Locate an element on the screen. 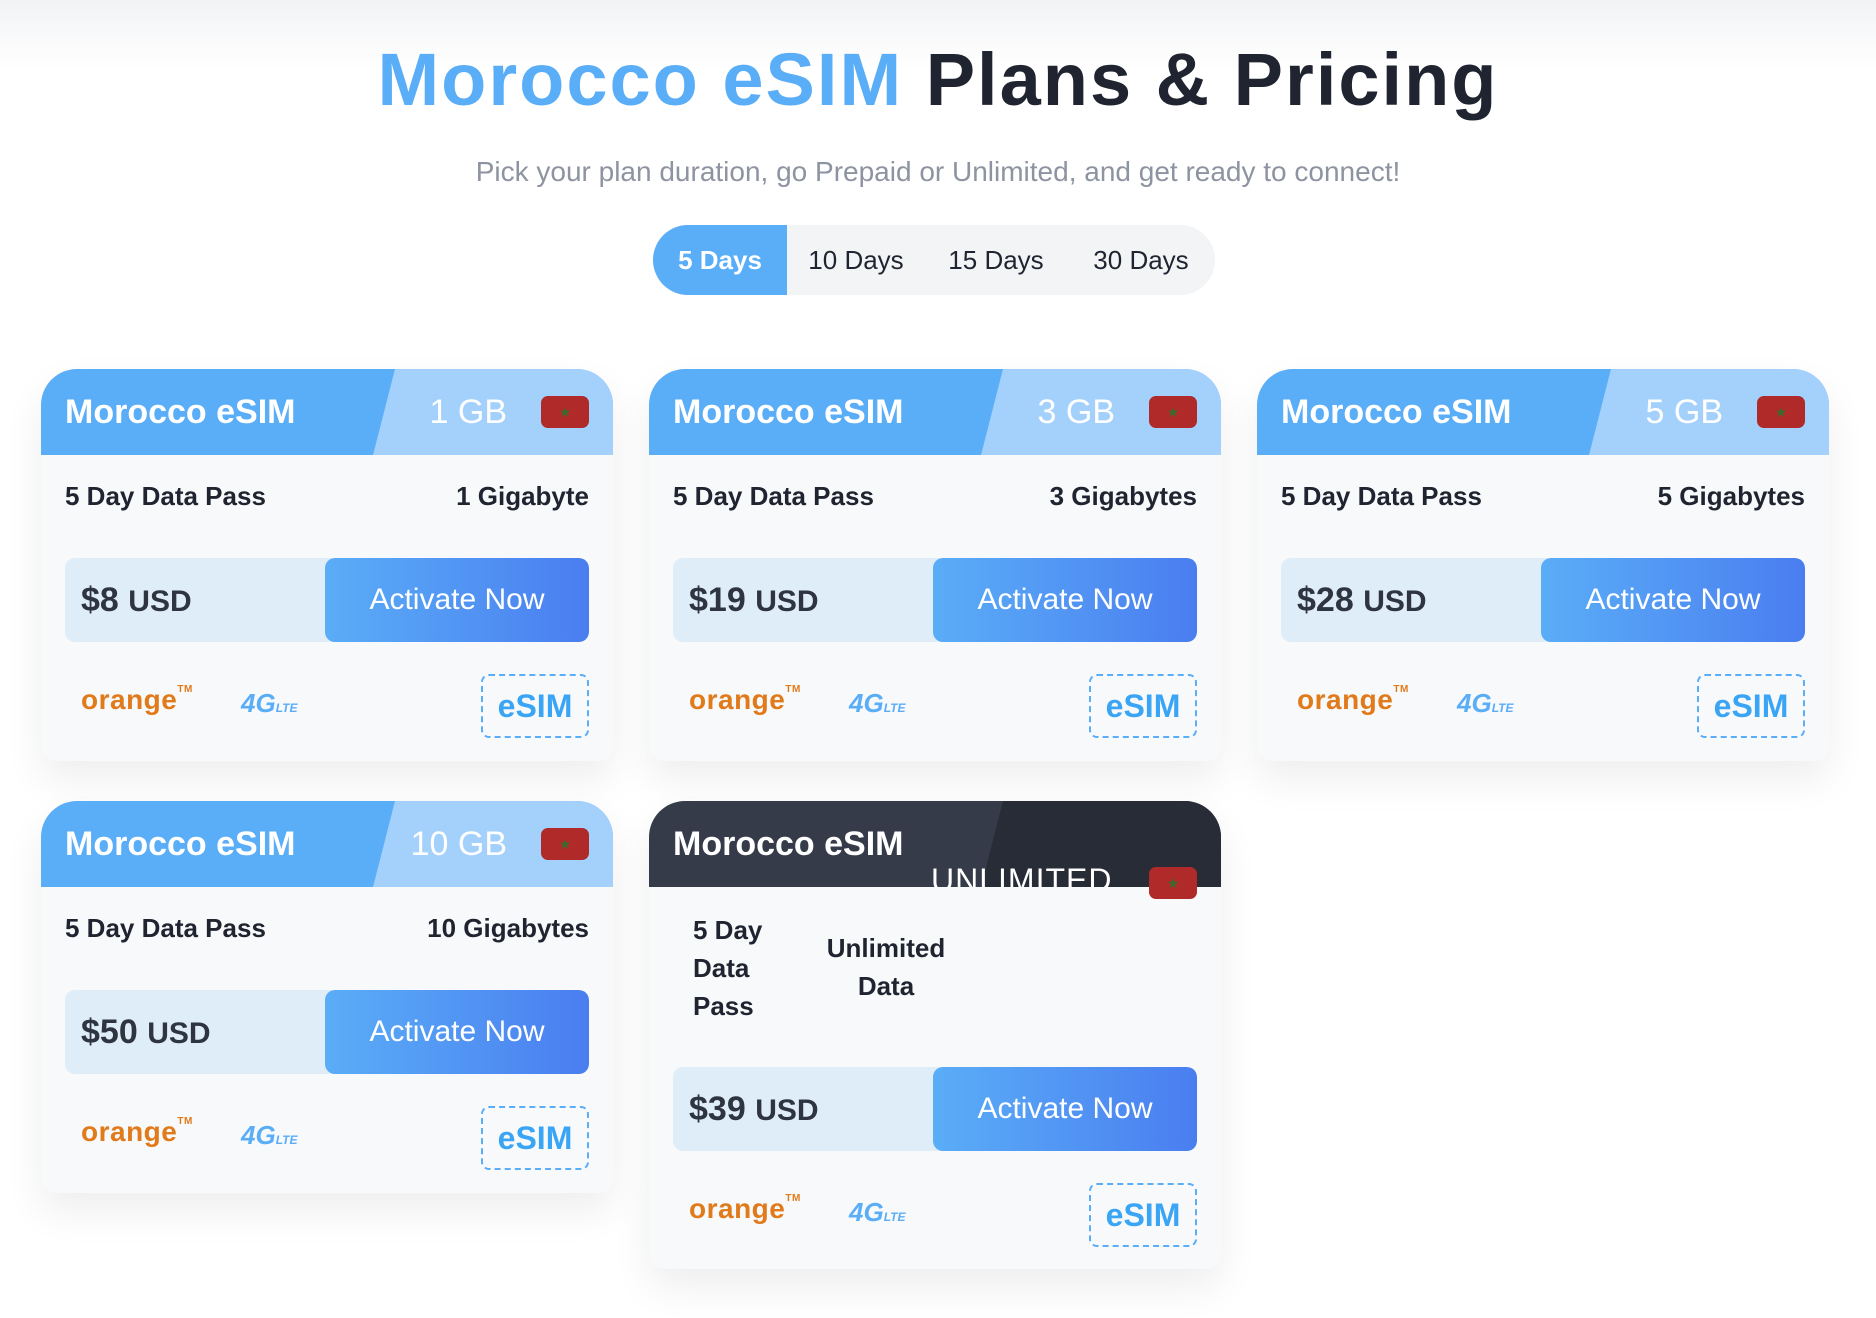 The width and height of the screenshot is (1876, 1318). price-amount: $50 is located at coordinates (109, 1032).